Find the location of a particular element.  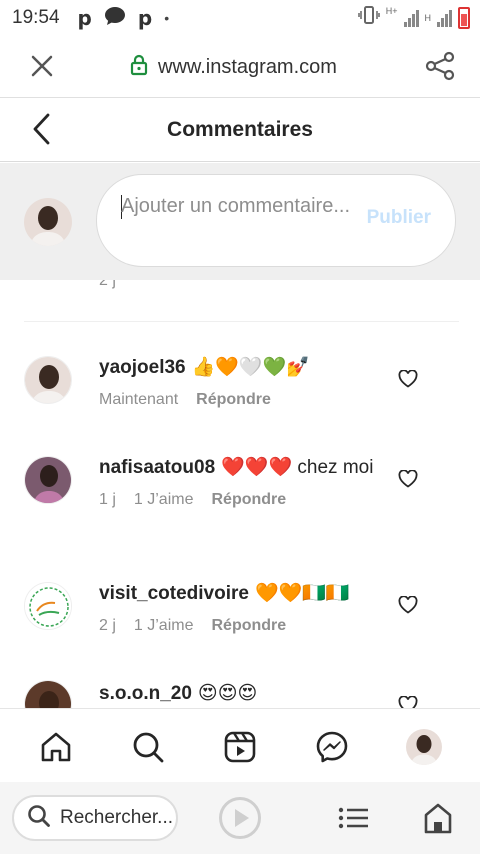

page-title: Commentaires is located at coordinates (240, 129).